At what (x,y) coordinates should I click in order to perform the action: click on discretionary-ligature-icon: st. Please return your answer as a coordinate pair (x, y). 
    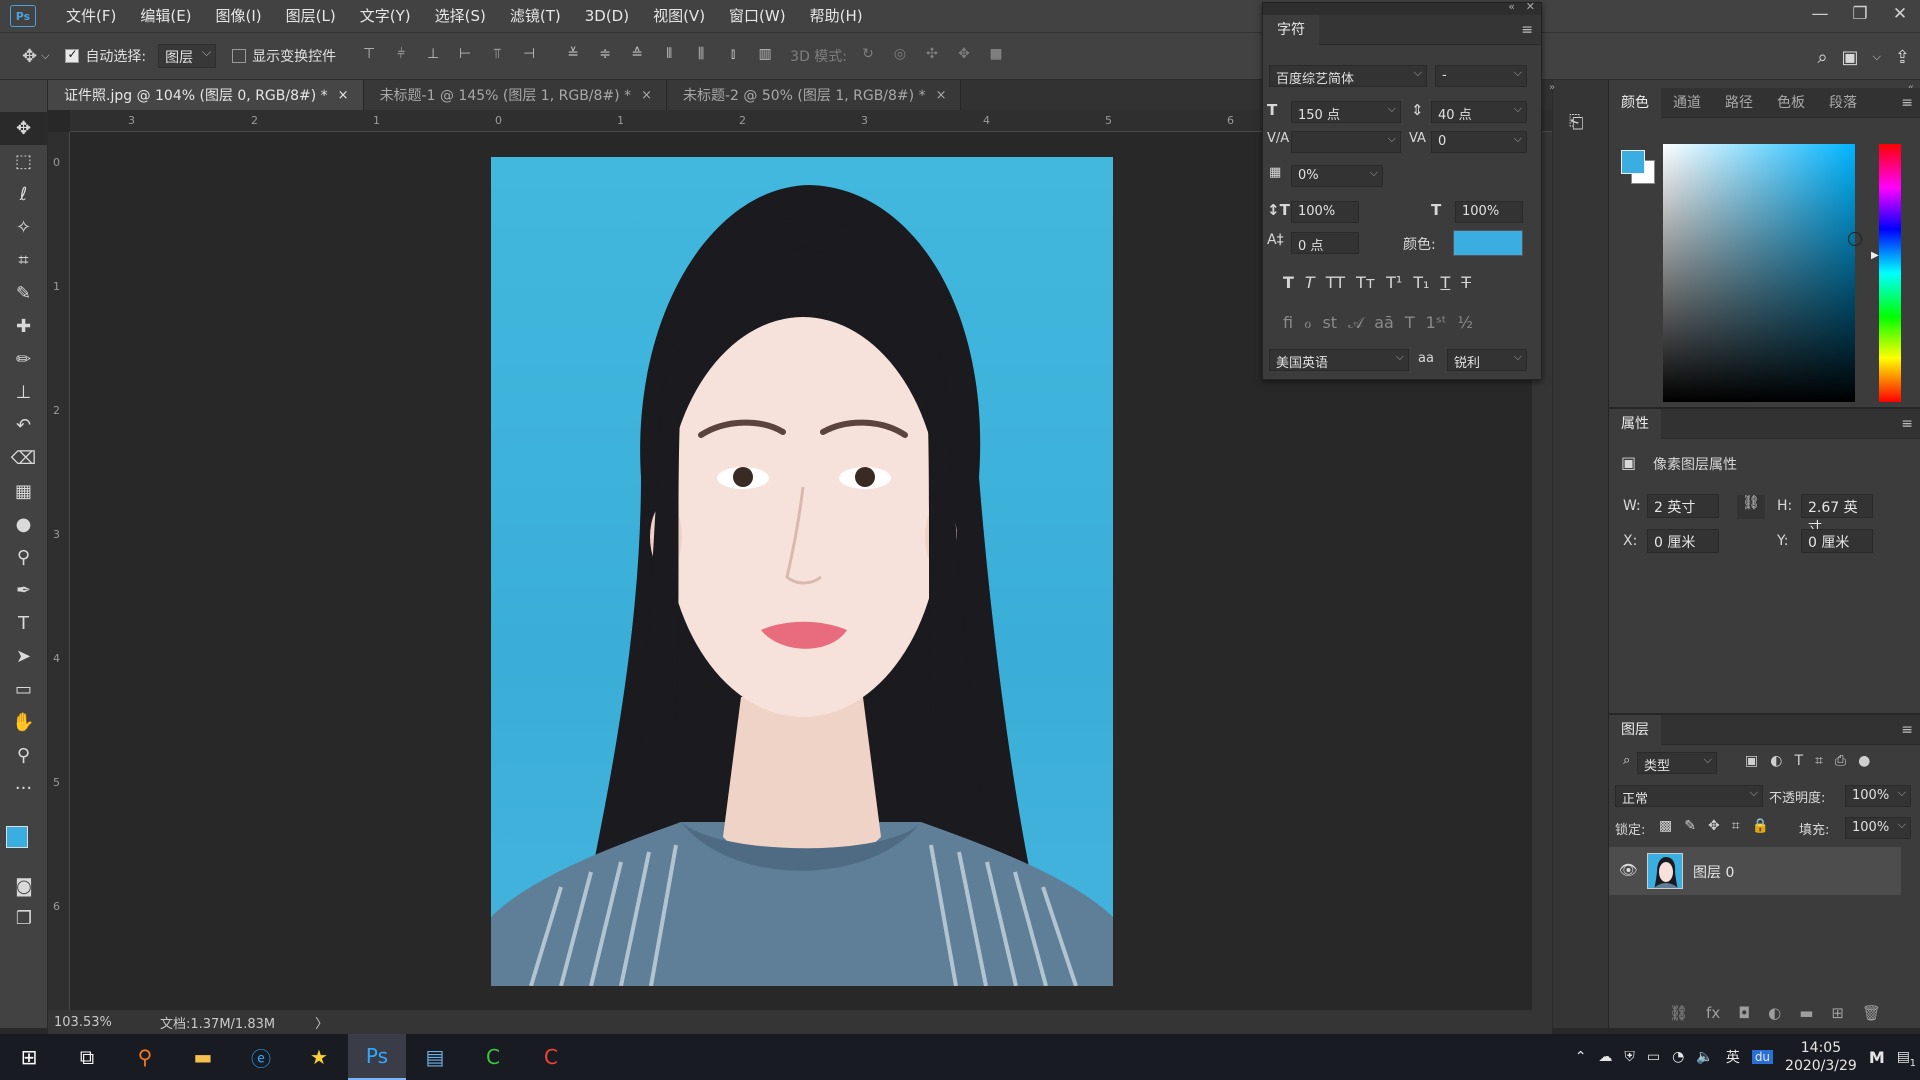
    Looking at the image, I should click on (1329, 323).